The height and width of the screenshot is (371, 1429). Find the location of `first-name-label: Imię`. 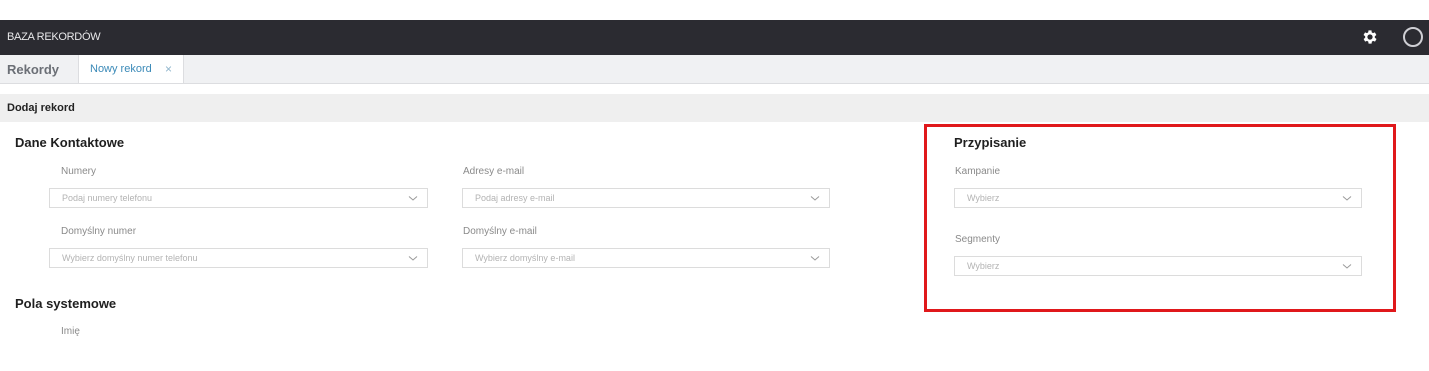

first-name-label: Imię is located at coordinates (70, 331).